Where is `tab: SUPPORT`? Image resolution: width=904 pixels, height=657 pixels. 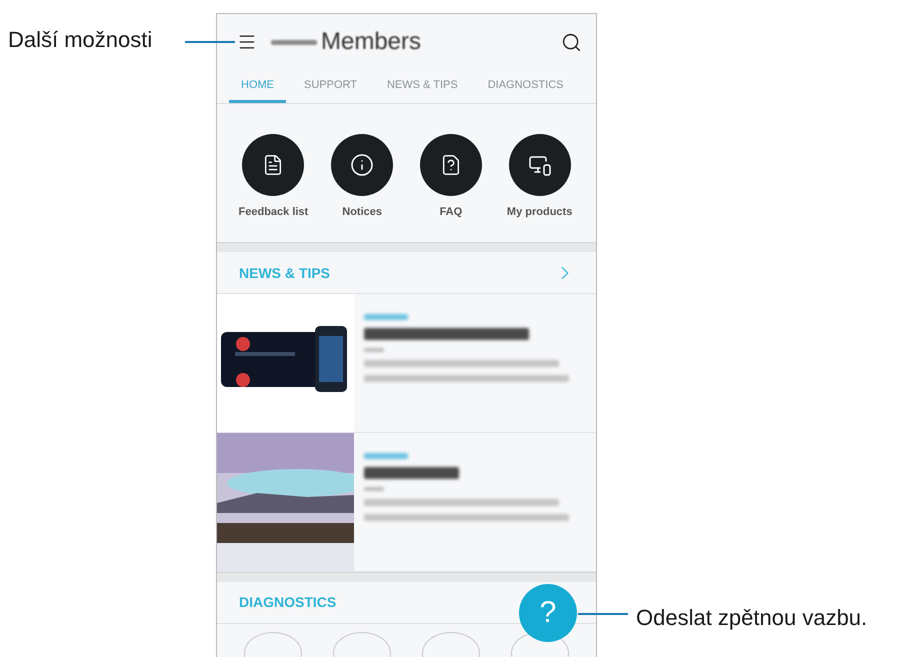
tab: SUPPORT is located at coordinates (330, 87).